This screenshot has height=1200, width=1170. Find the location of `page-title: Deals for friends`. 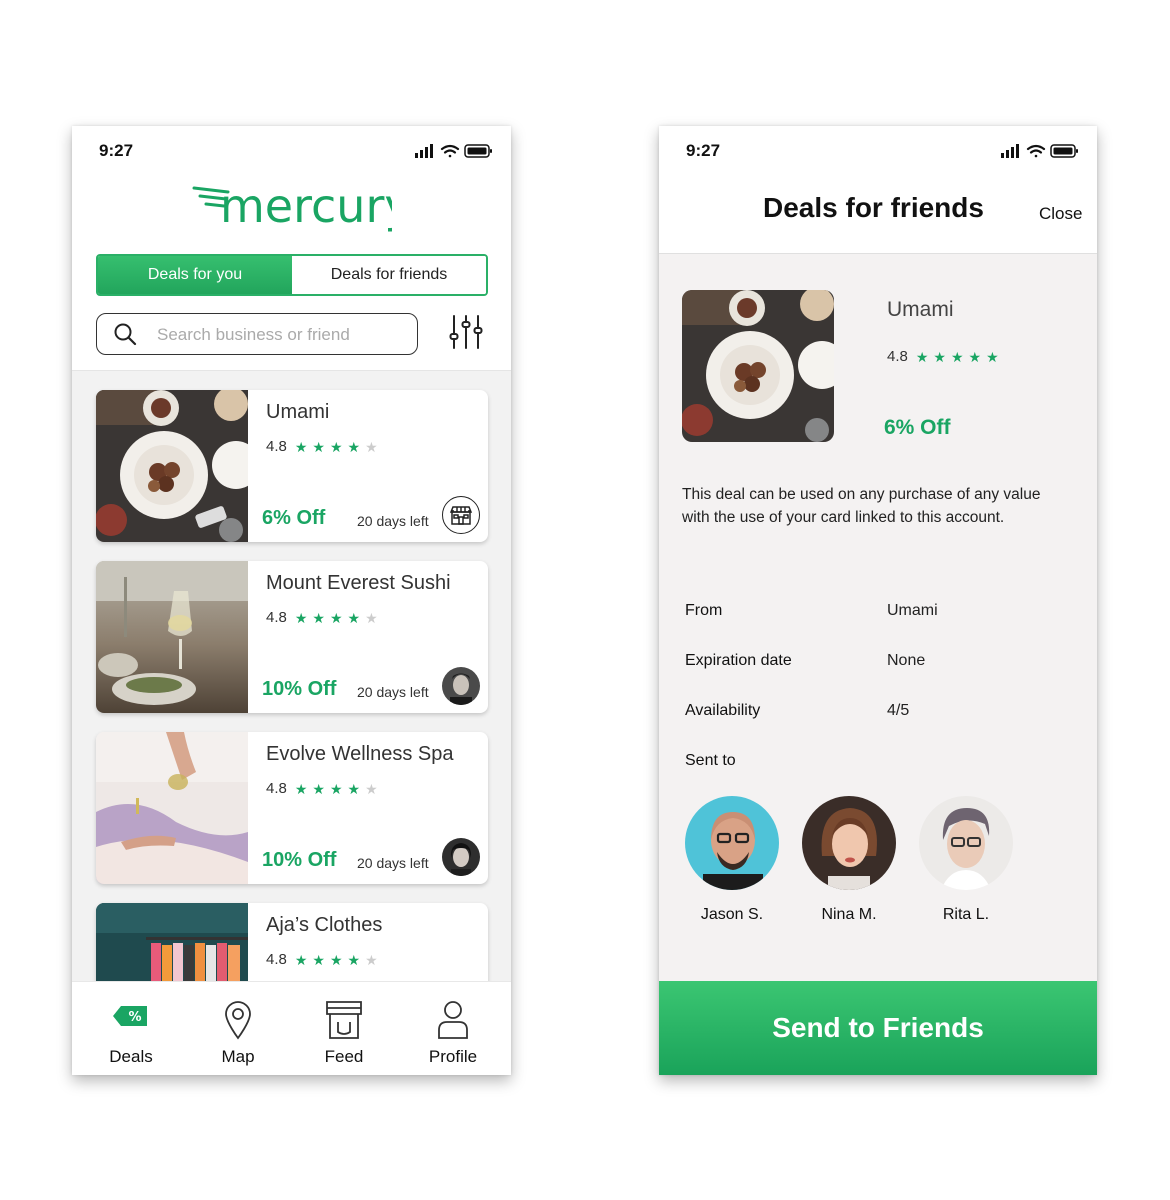

page-title: Deals for friends is located at coordinates (873, 207).